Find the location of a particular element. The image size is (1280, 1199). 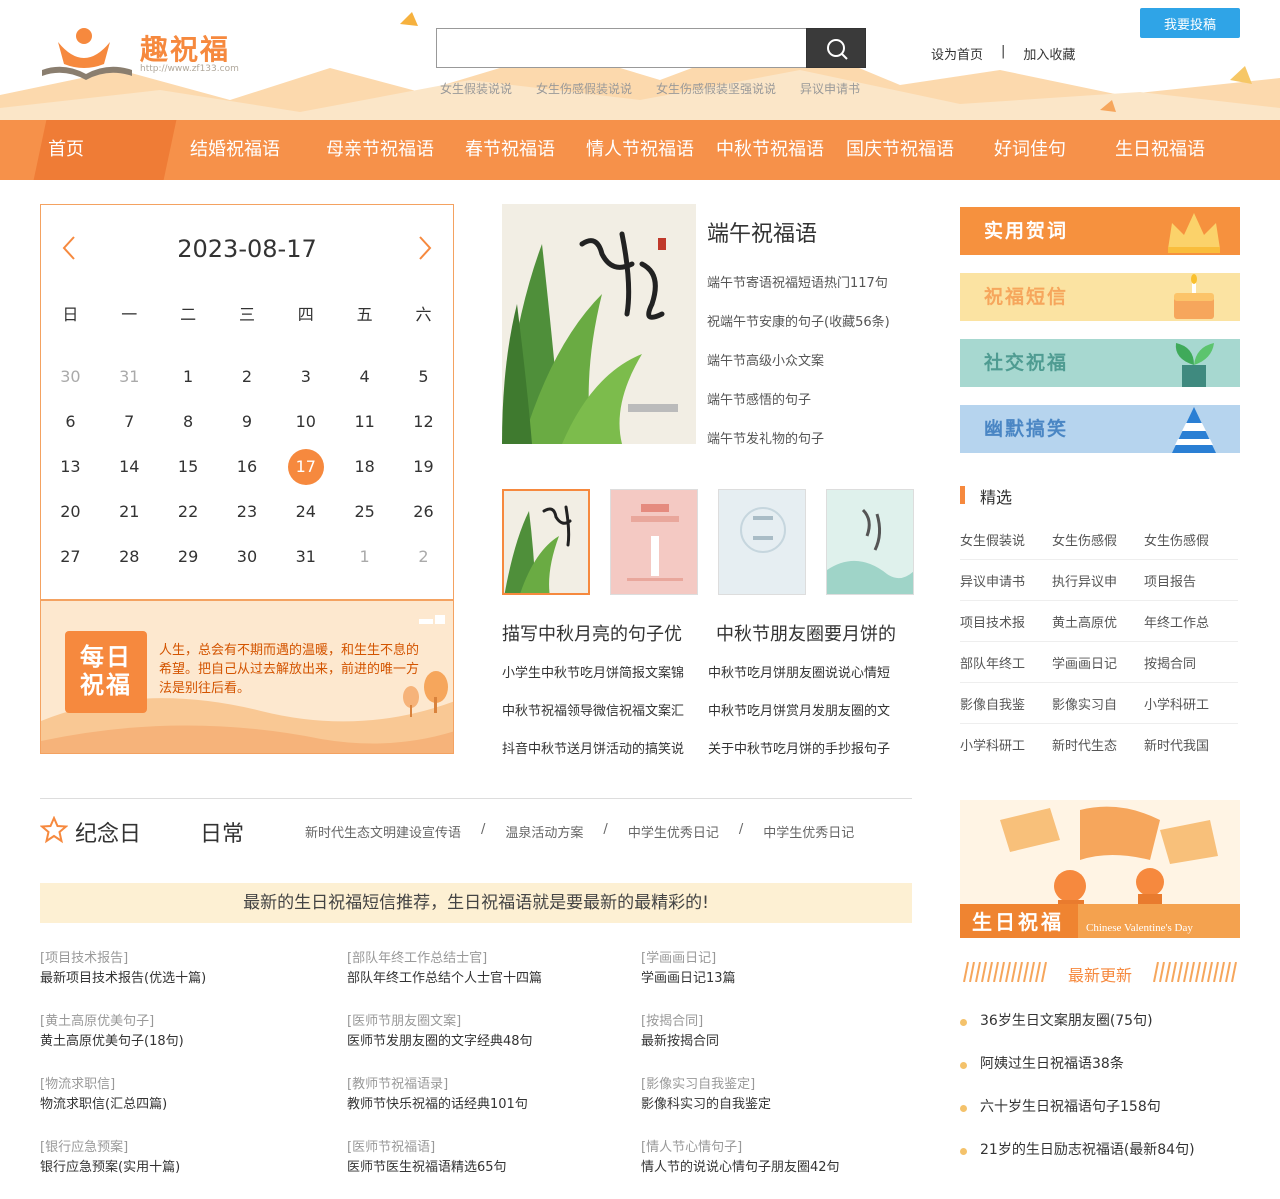

article-category: [物流求职信] is located at coordinates (193, 1083).